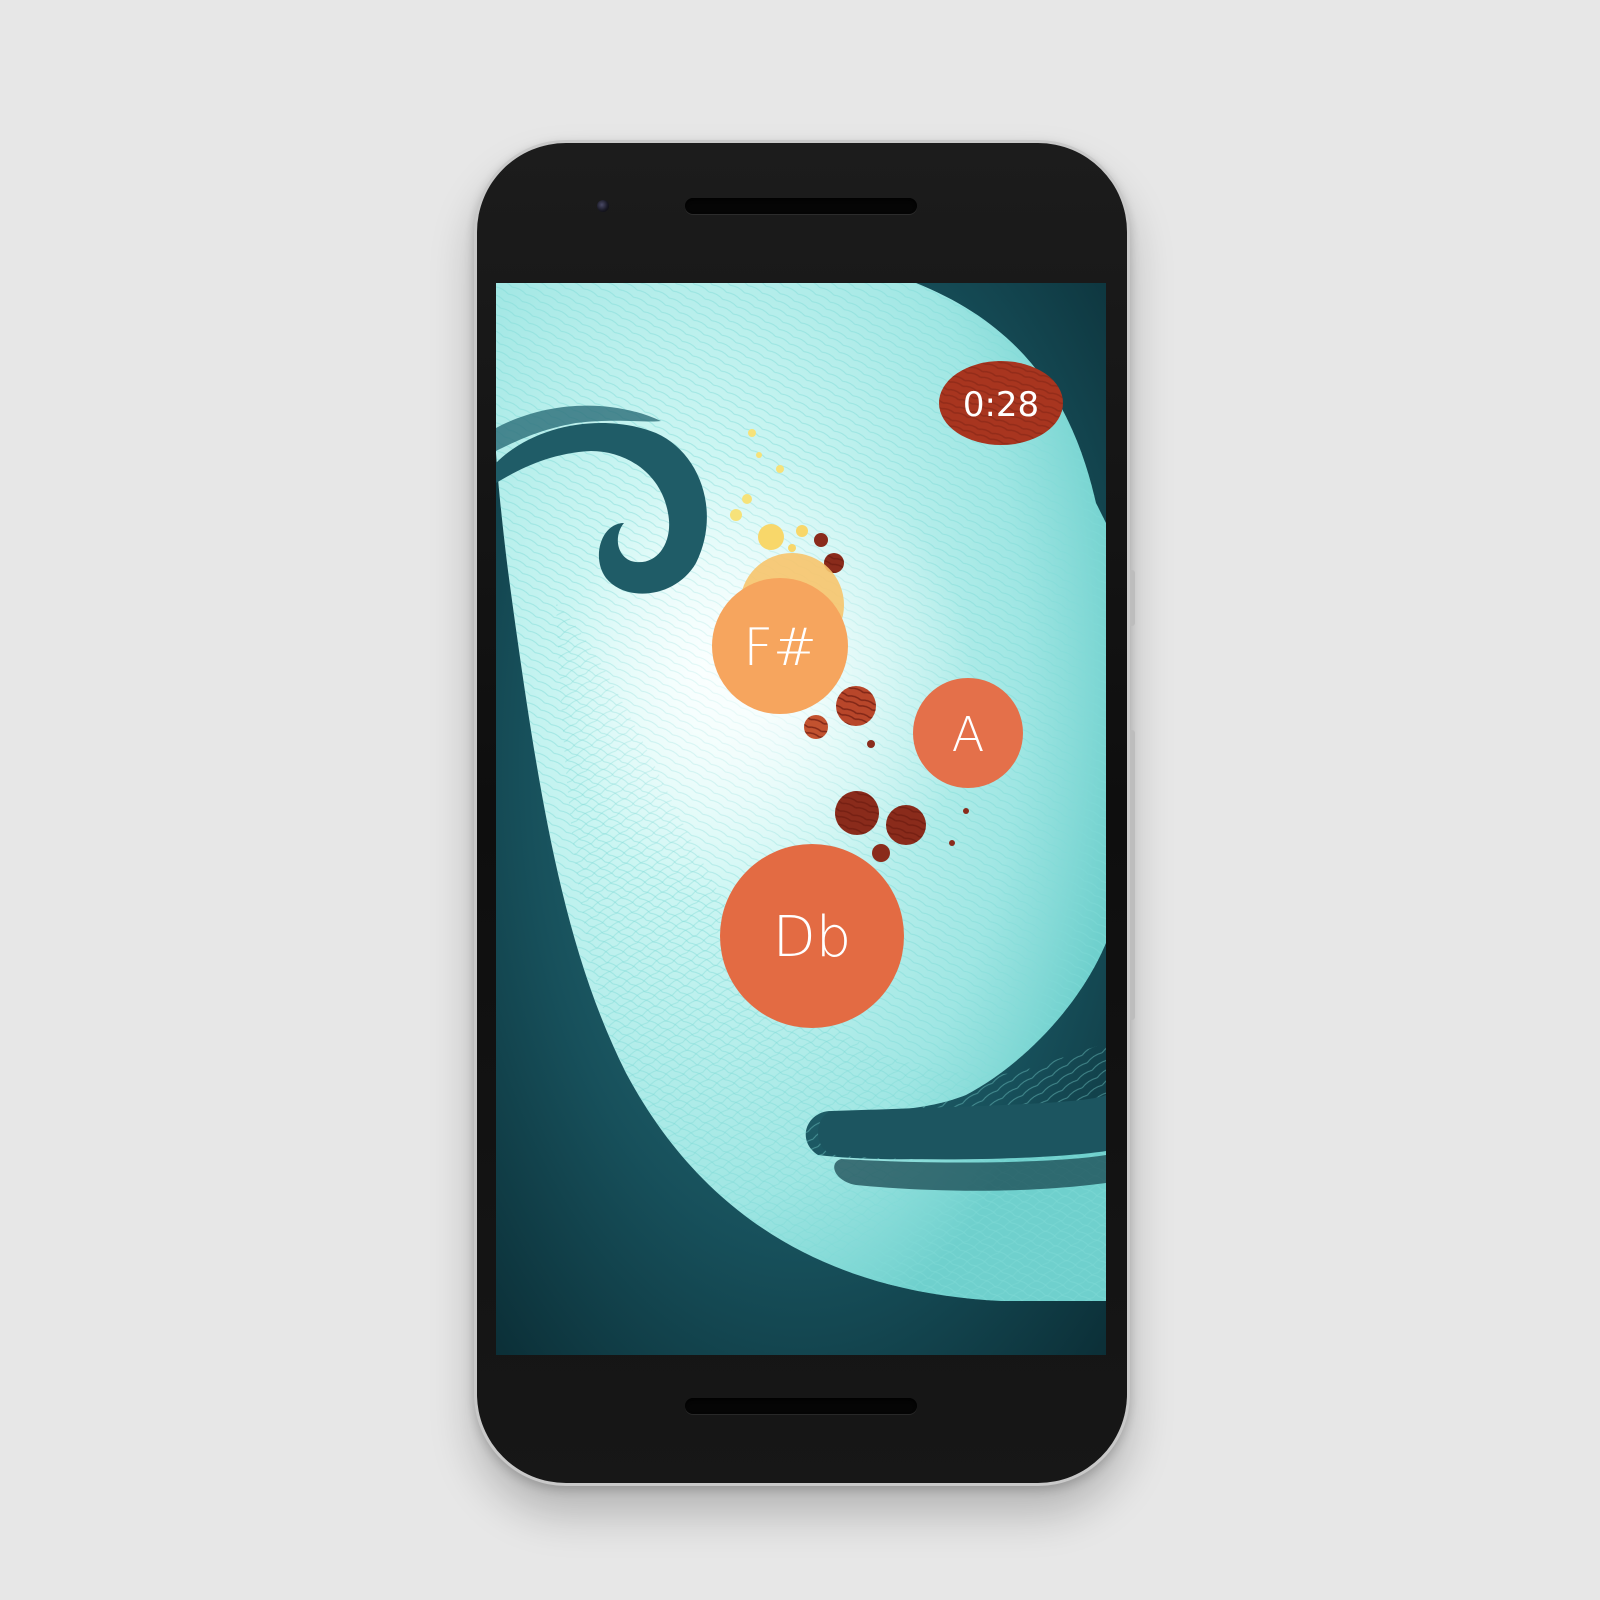 This screenshot has height=1600, width=1600. I want to click on volume-rocker, so click(1132, 875).